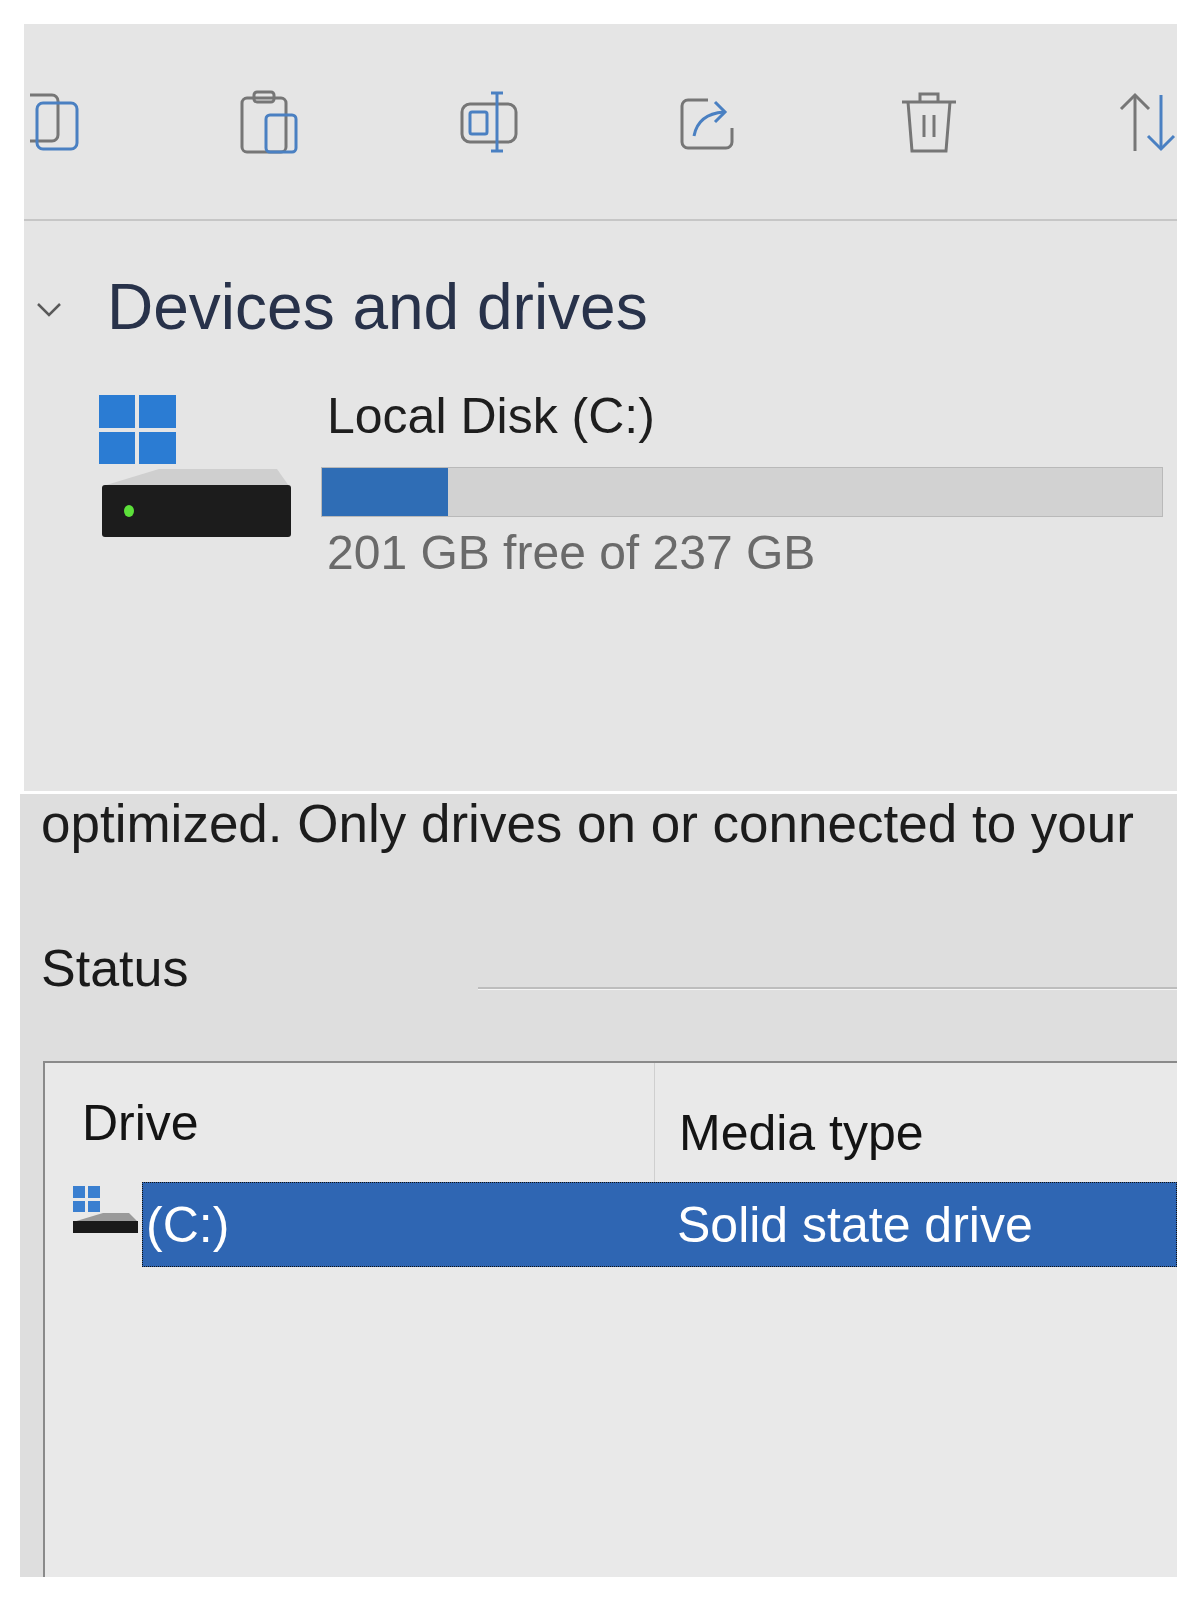  Describe the element at coordinates (188, 1225) in the screenshot. I see `table-cell-text: (C:)` at that location.